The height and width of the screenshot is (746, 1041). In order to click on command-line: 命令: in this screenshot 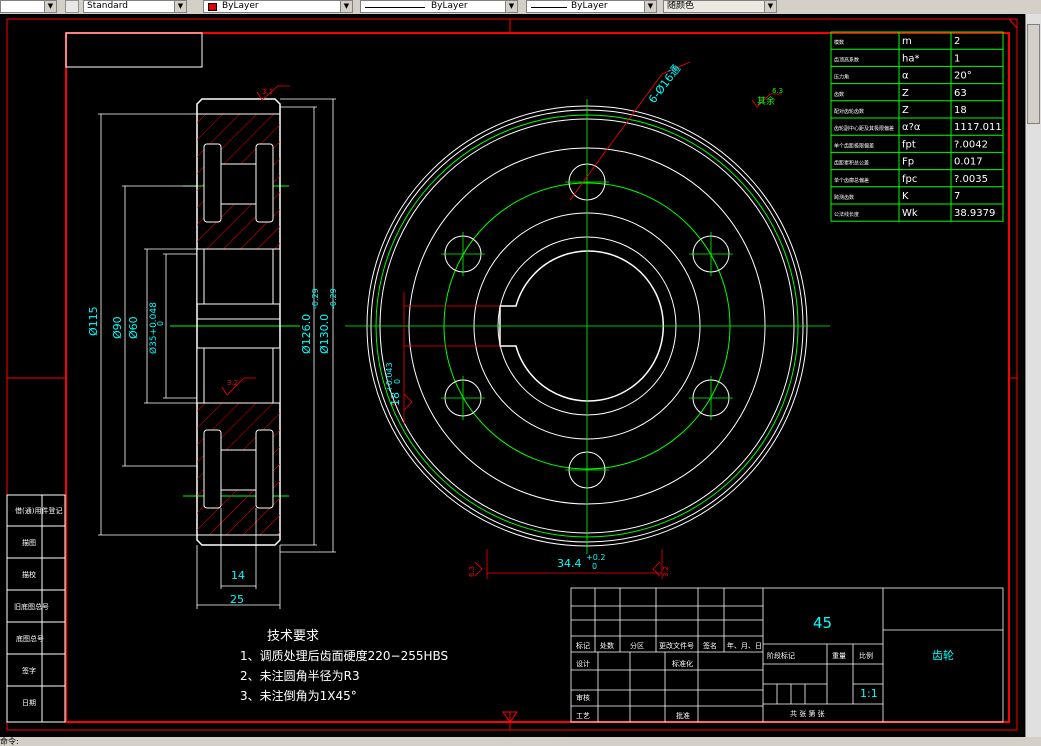, I will do `click(520, 741)`.